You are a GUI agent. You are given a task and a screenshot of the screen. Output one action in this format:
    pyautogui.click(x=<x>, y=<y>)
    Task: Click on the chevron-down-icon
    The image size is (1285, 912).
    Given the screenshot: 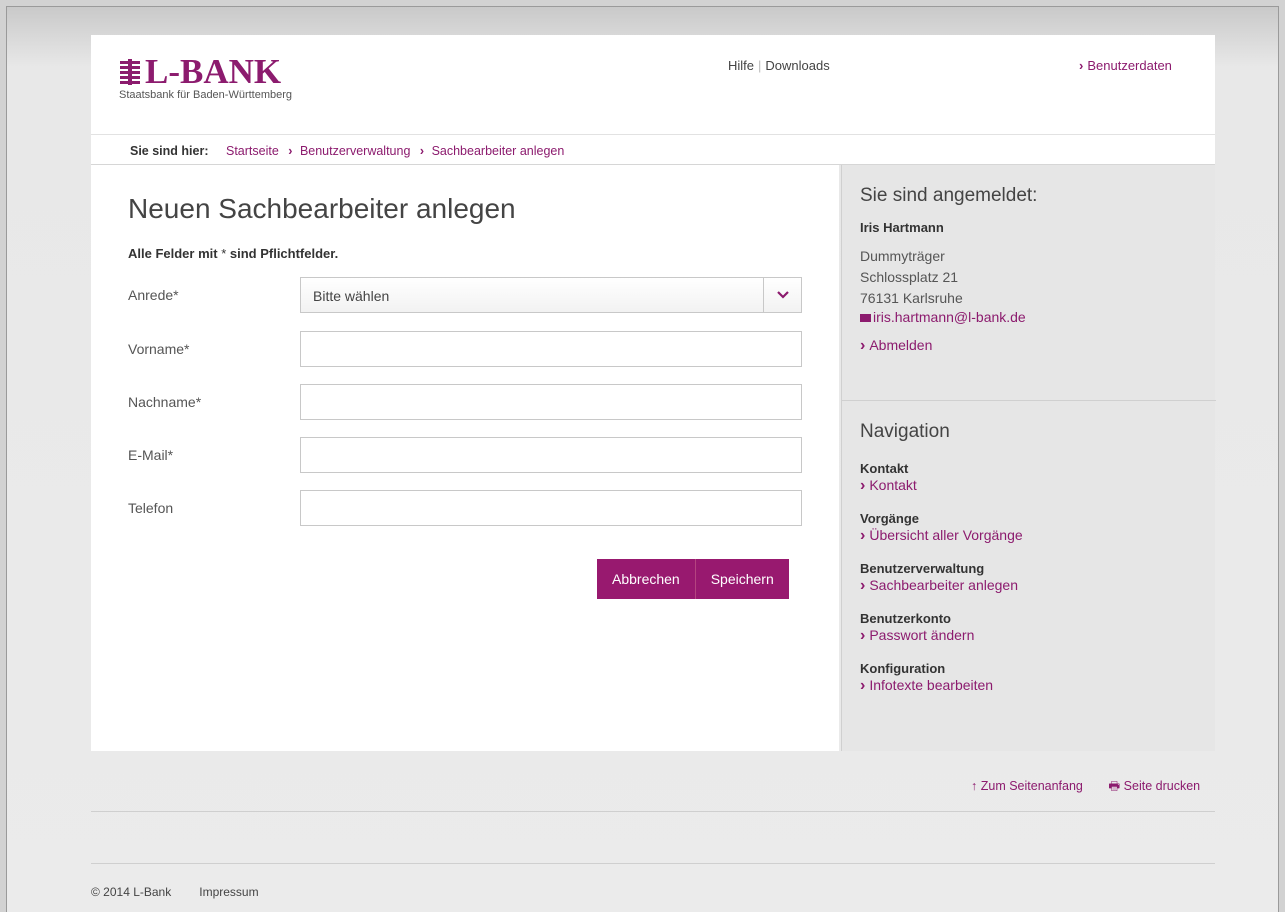 What is the action you would take?
    pyautogui.click(x=782, y=295)
    